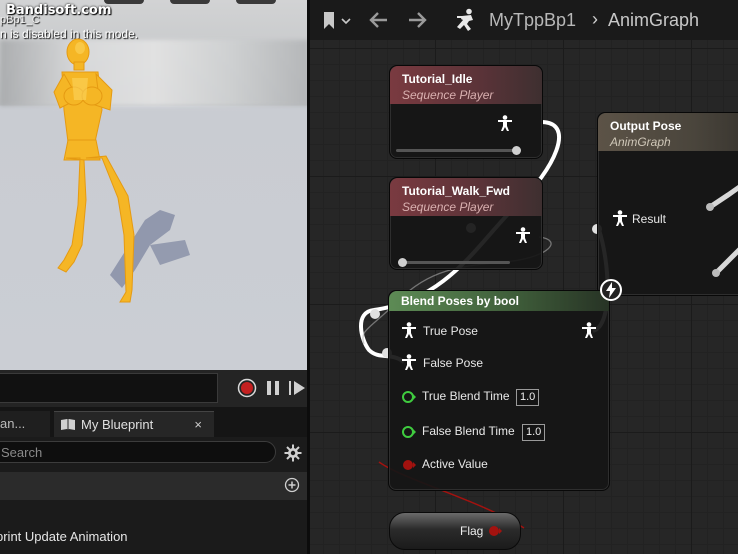  I want to click on play-icon, so click(298, 388).